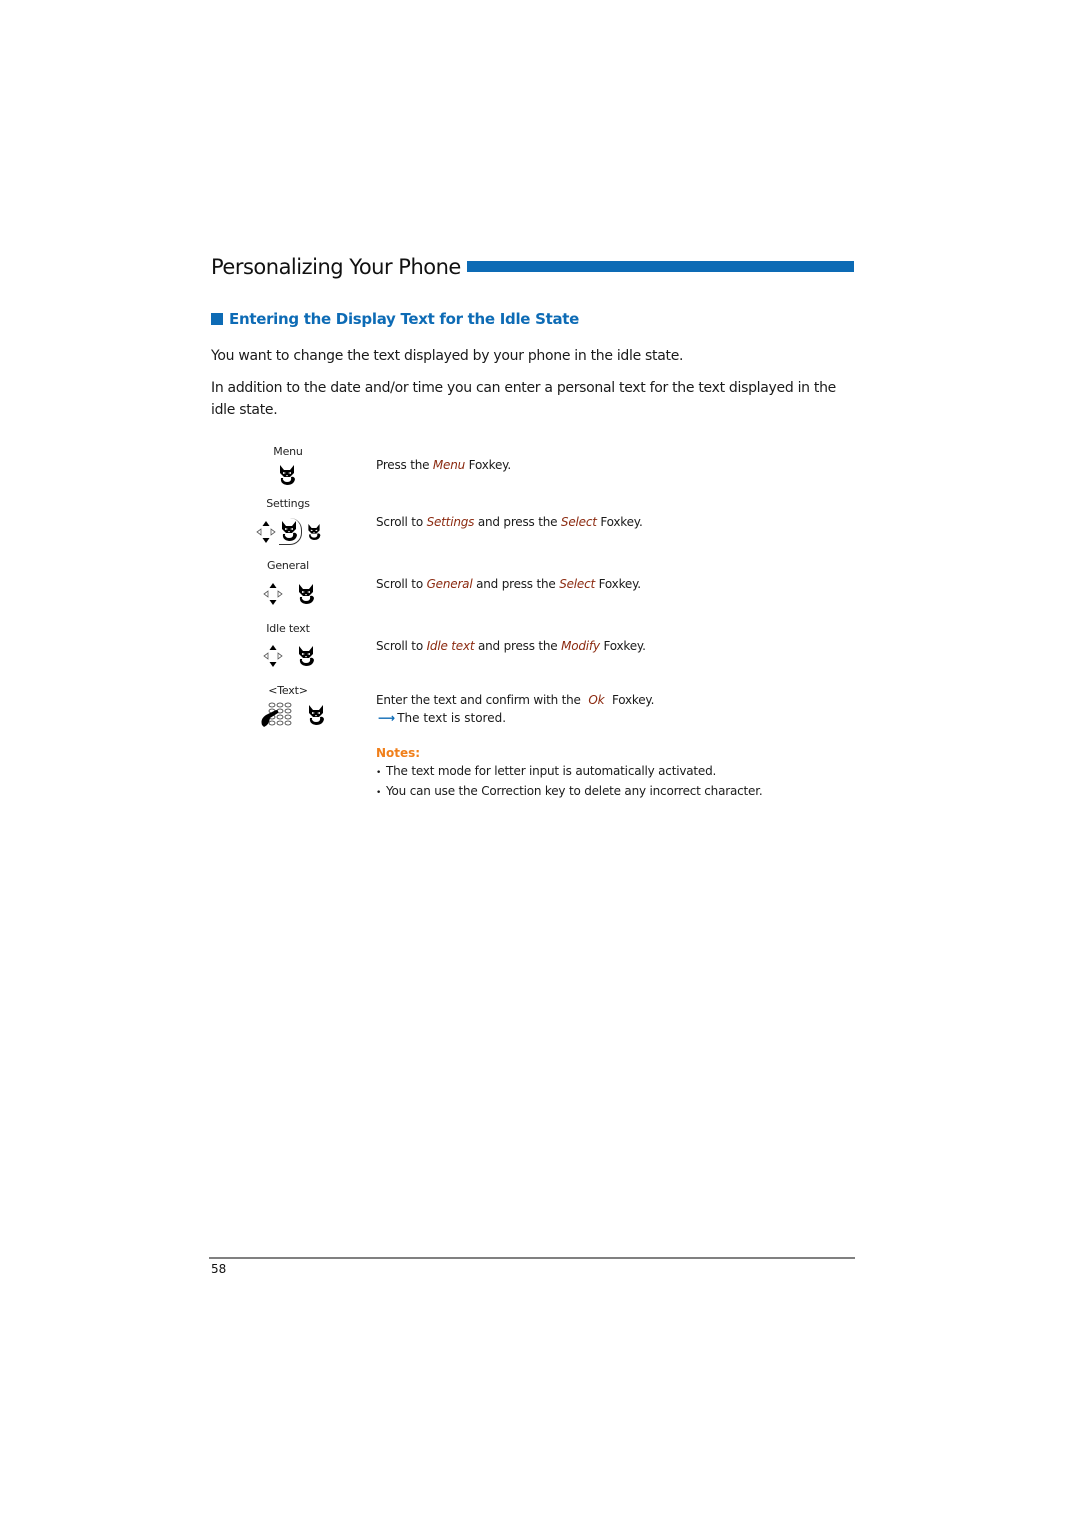 This screenshot has height=1528, width=1080. What do you see at coordinates (532, 1258) in the screenshot?
I see `footer-divider` at bounding box center [532, 1258].